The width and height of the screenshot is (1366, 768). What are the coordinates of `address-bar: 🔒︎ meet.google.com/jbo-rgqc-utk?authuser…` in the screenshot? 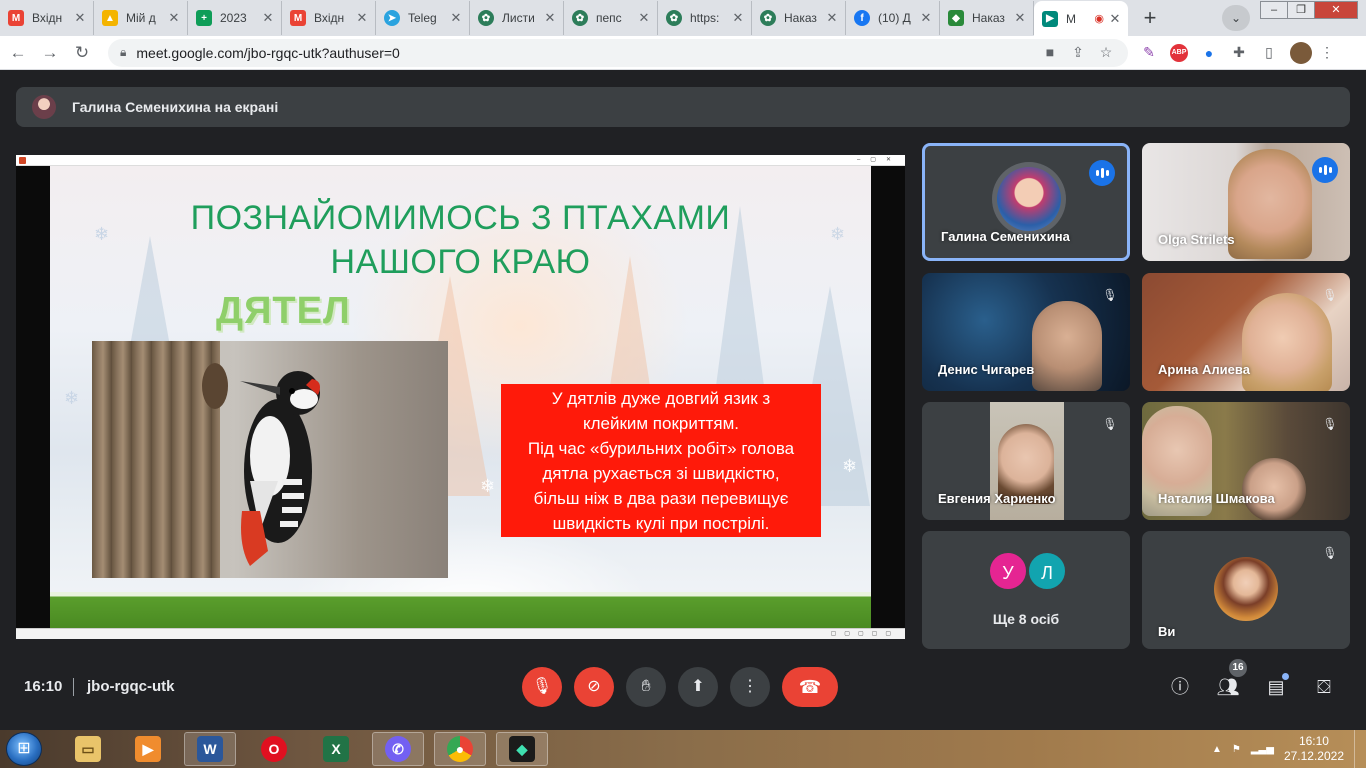 It's located at (618, 52).